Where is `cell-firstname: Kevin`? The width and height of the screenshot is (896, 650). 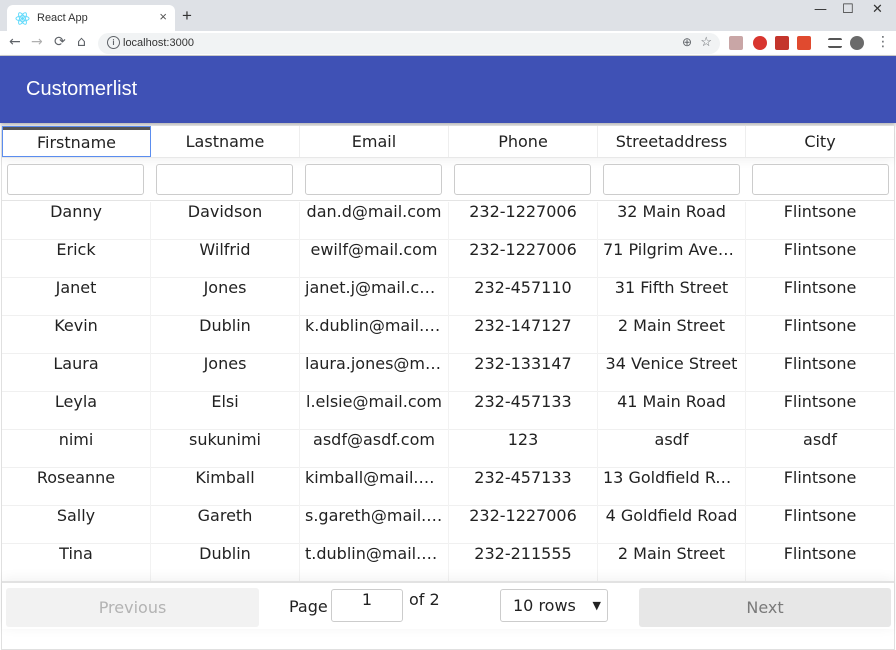
cell-firstname: Kevin is located at coordinates (76, 335).